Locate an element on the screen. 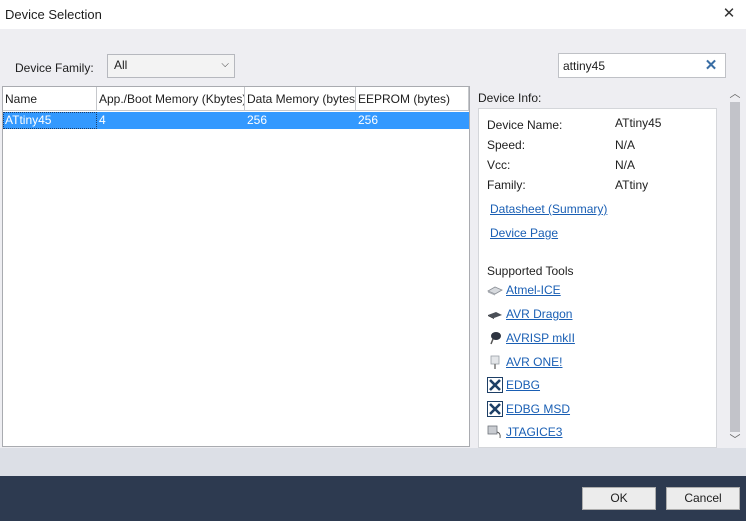  family-value: ATtiny is located at coordinates (632, 185).